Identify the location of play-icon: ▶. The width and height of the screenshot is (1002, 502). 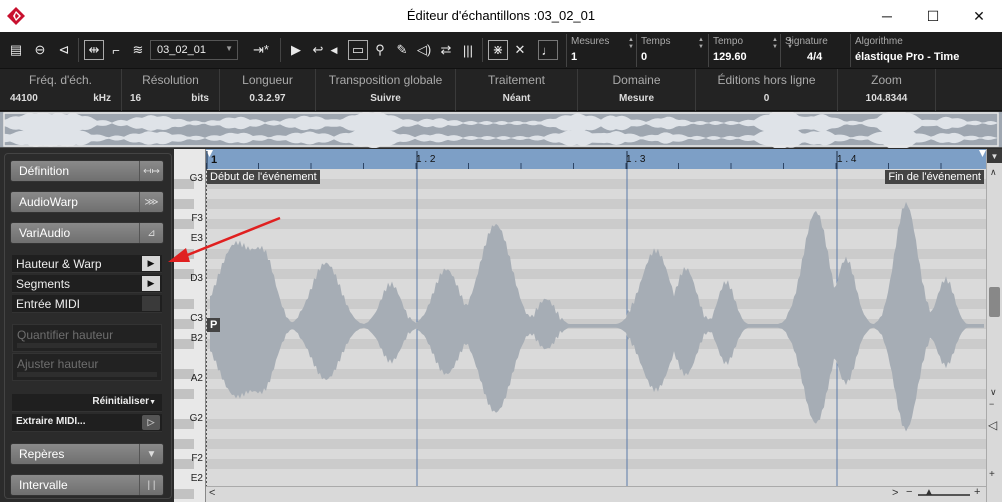
(296, 50).